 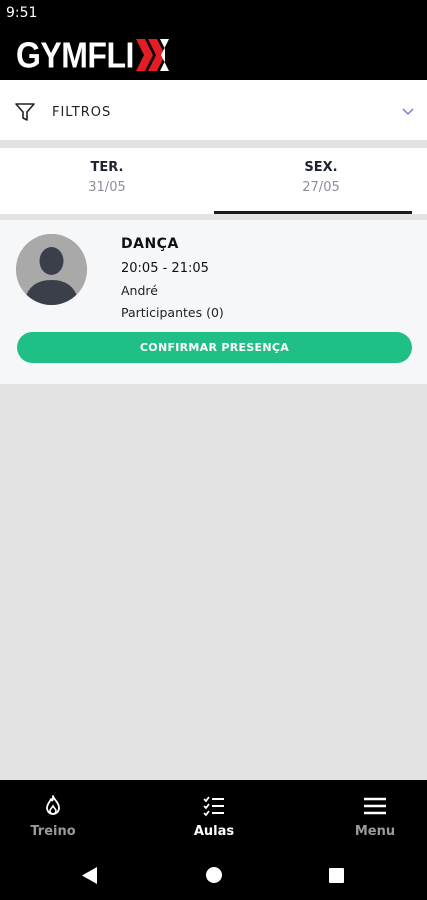 I want to click on flame-icon, so click(x=53, y=805).